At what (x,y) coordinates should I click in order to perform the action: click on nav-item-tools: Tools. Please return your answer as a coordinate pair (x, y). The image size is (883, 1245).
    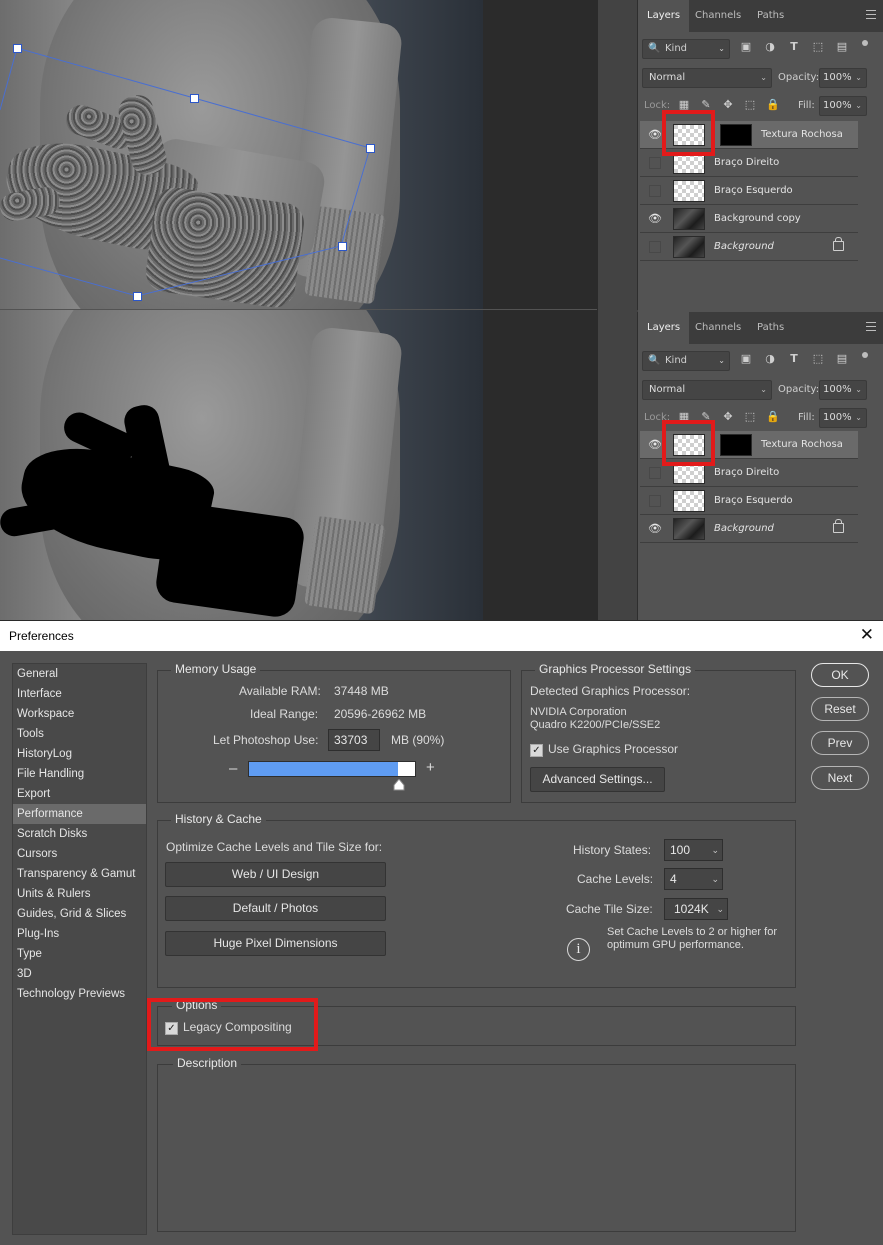
    Looking at the image, I should click on (79, 734).